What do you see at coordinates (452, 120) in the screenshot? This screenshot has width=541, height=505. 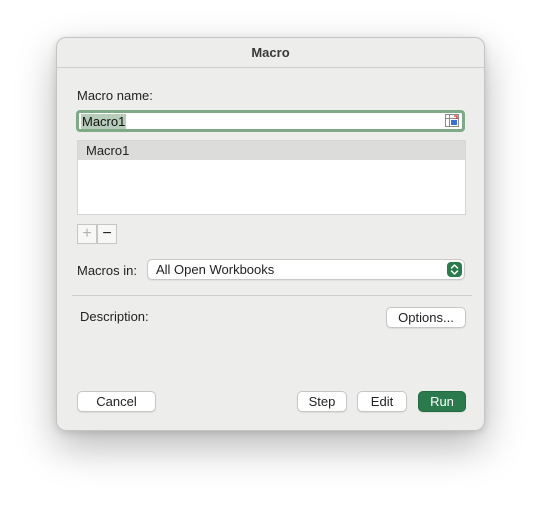 I see `cell-reference-icon` at bounding box center [452, 120].